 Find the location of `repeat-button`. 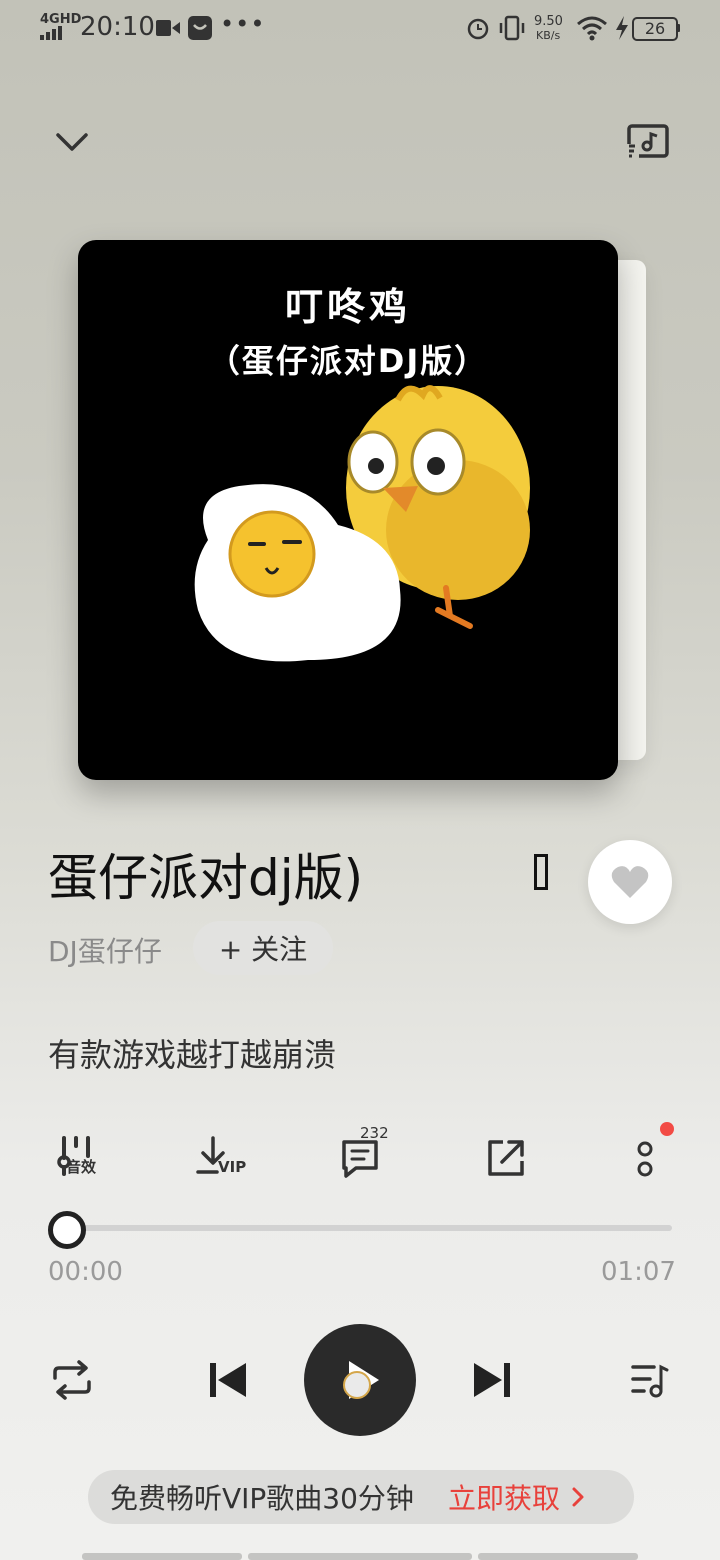

repeat-button is located at coordinates (72, 1380).